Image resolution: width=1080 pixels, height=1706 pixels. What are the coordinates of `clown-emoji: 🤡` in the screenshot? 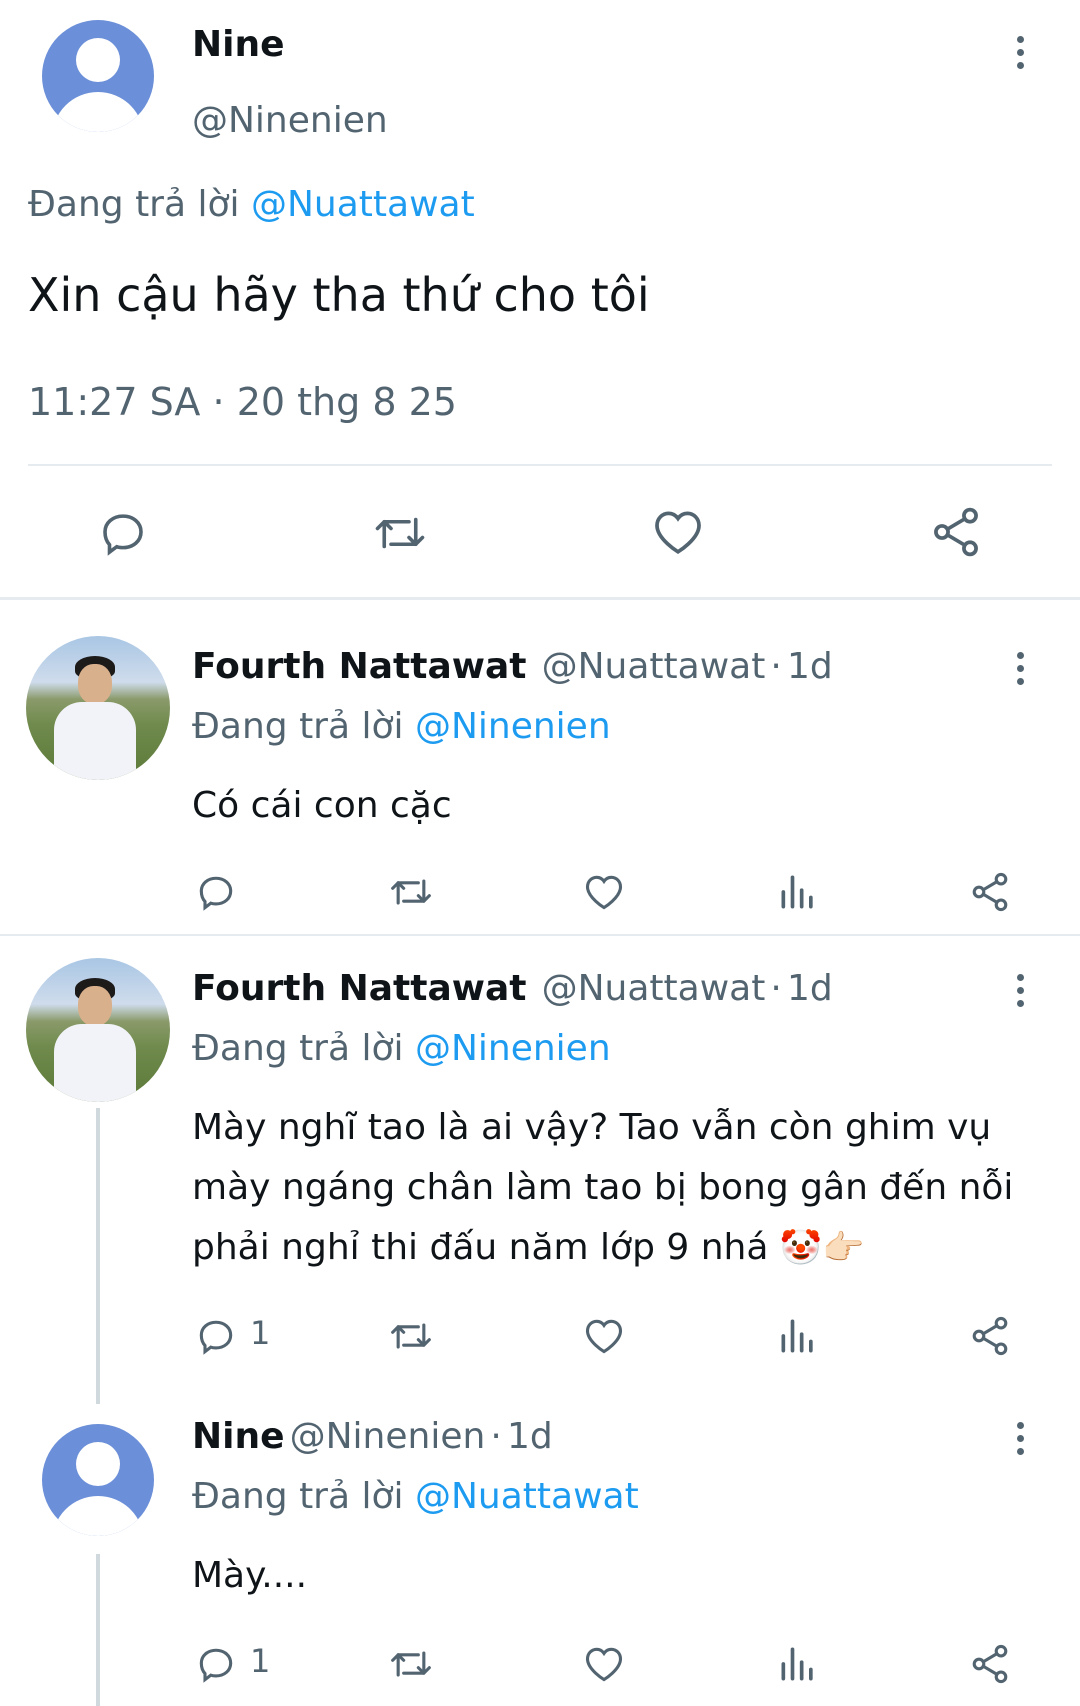 It's located at (801, 1248).